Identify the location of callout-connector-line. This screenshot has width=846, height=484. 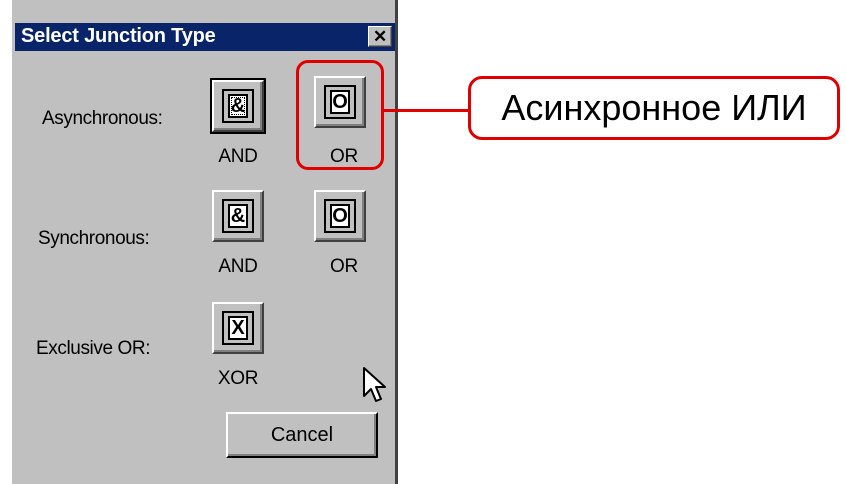
(427, 110).